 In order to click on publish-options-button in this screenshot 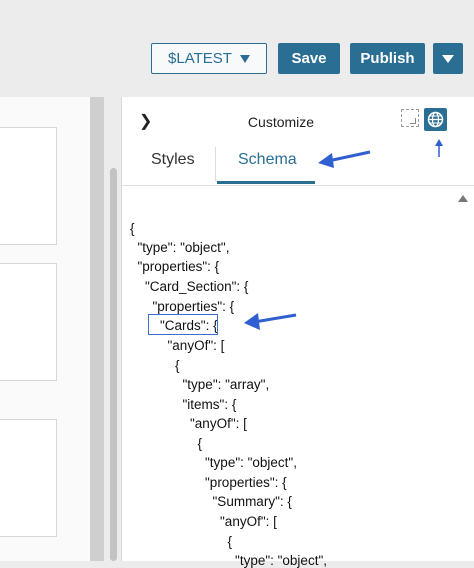, I will do `click(448, 58)`.